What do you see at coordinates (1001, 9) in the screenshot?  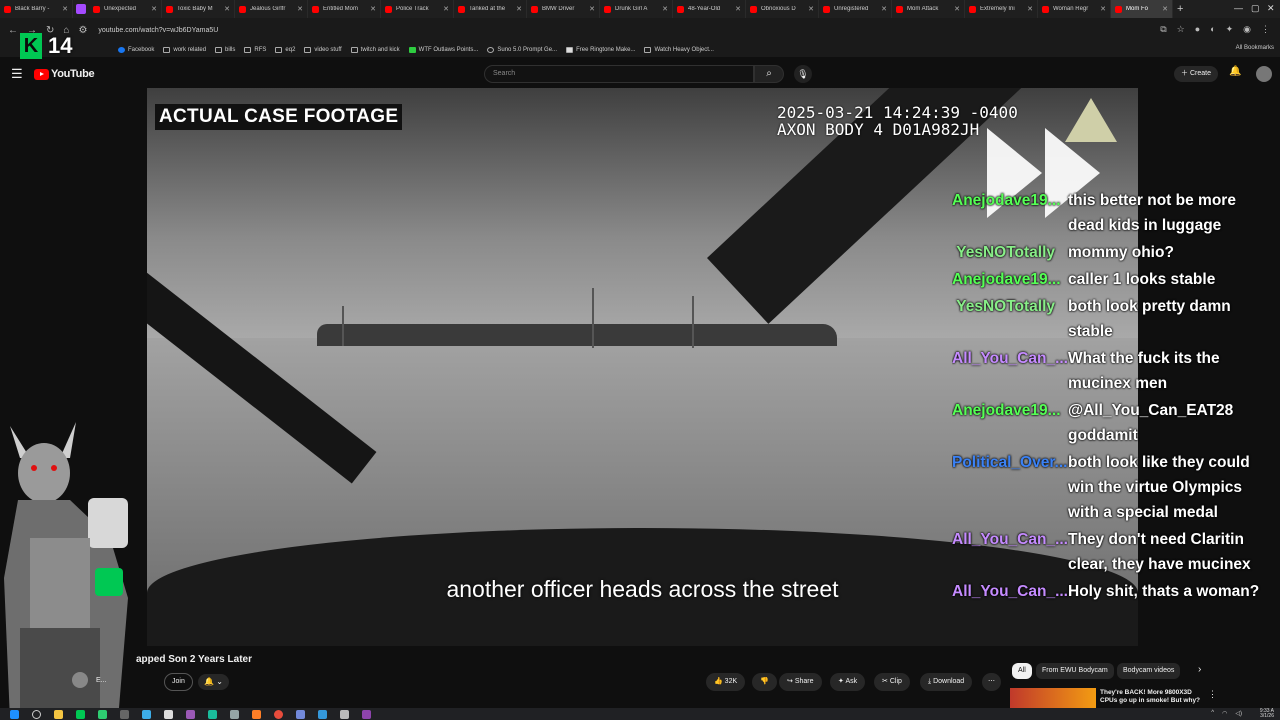 I see `browser-tab: Extremely Ini ✕` at bounding box center [1001, 9].